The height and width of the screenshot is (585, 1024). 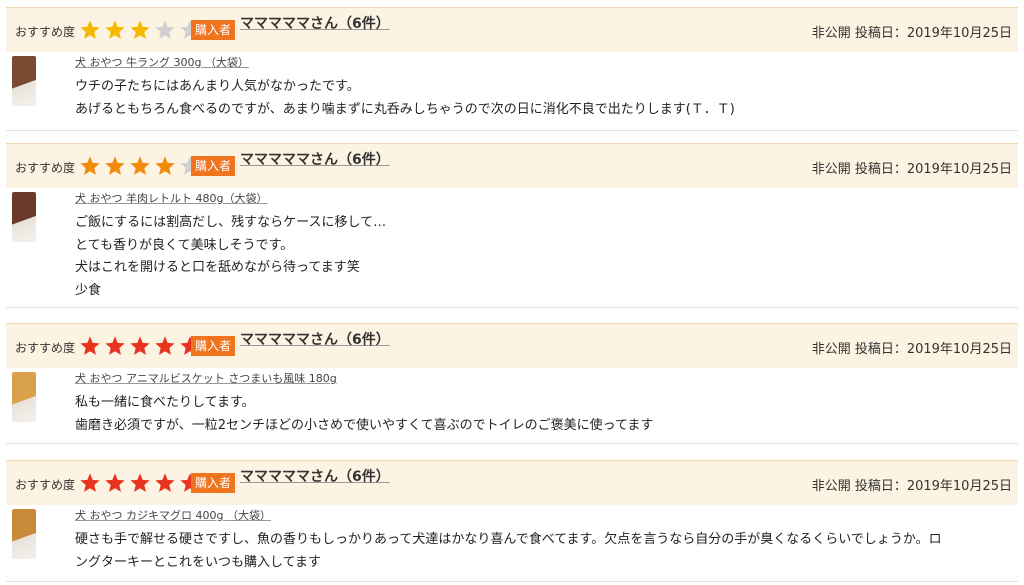 What do you see at coordinates (217, 86) in the screenshot?
I see `review-line: ウチの子たちにはあんまり人気がなかったです。` at bounding box center [217, 86].